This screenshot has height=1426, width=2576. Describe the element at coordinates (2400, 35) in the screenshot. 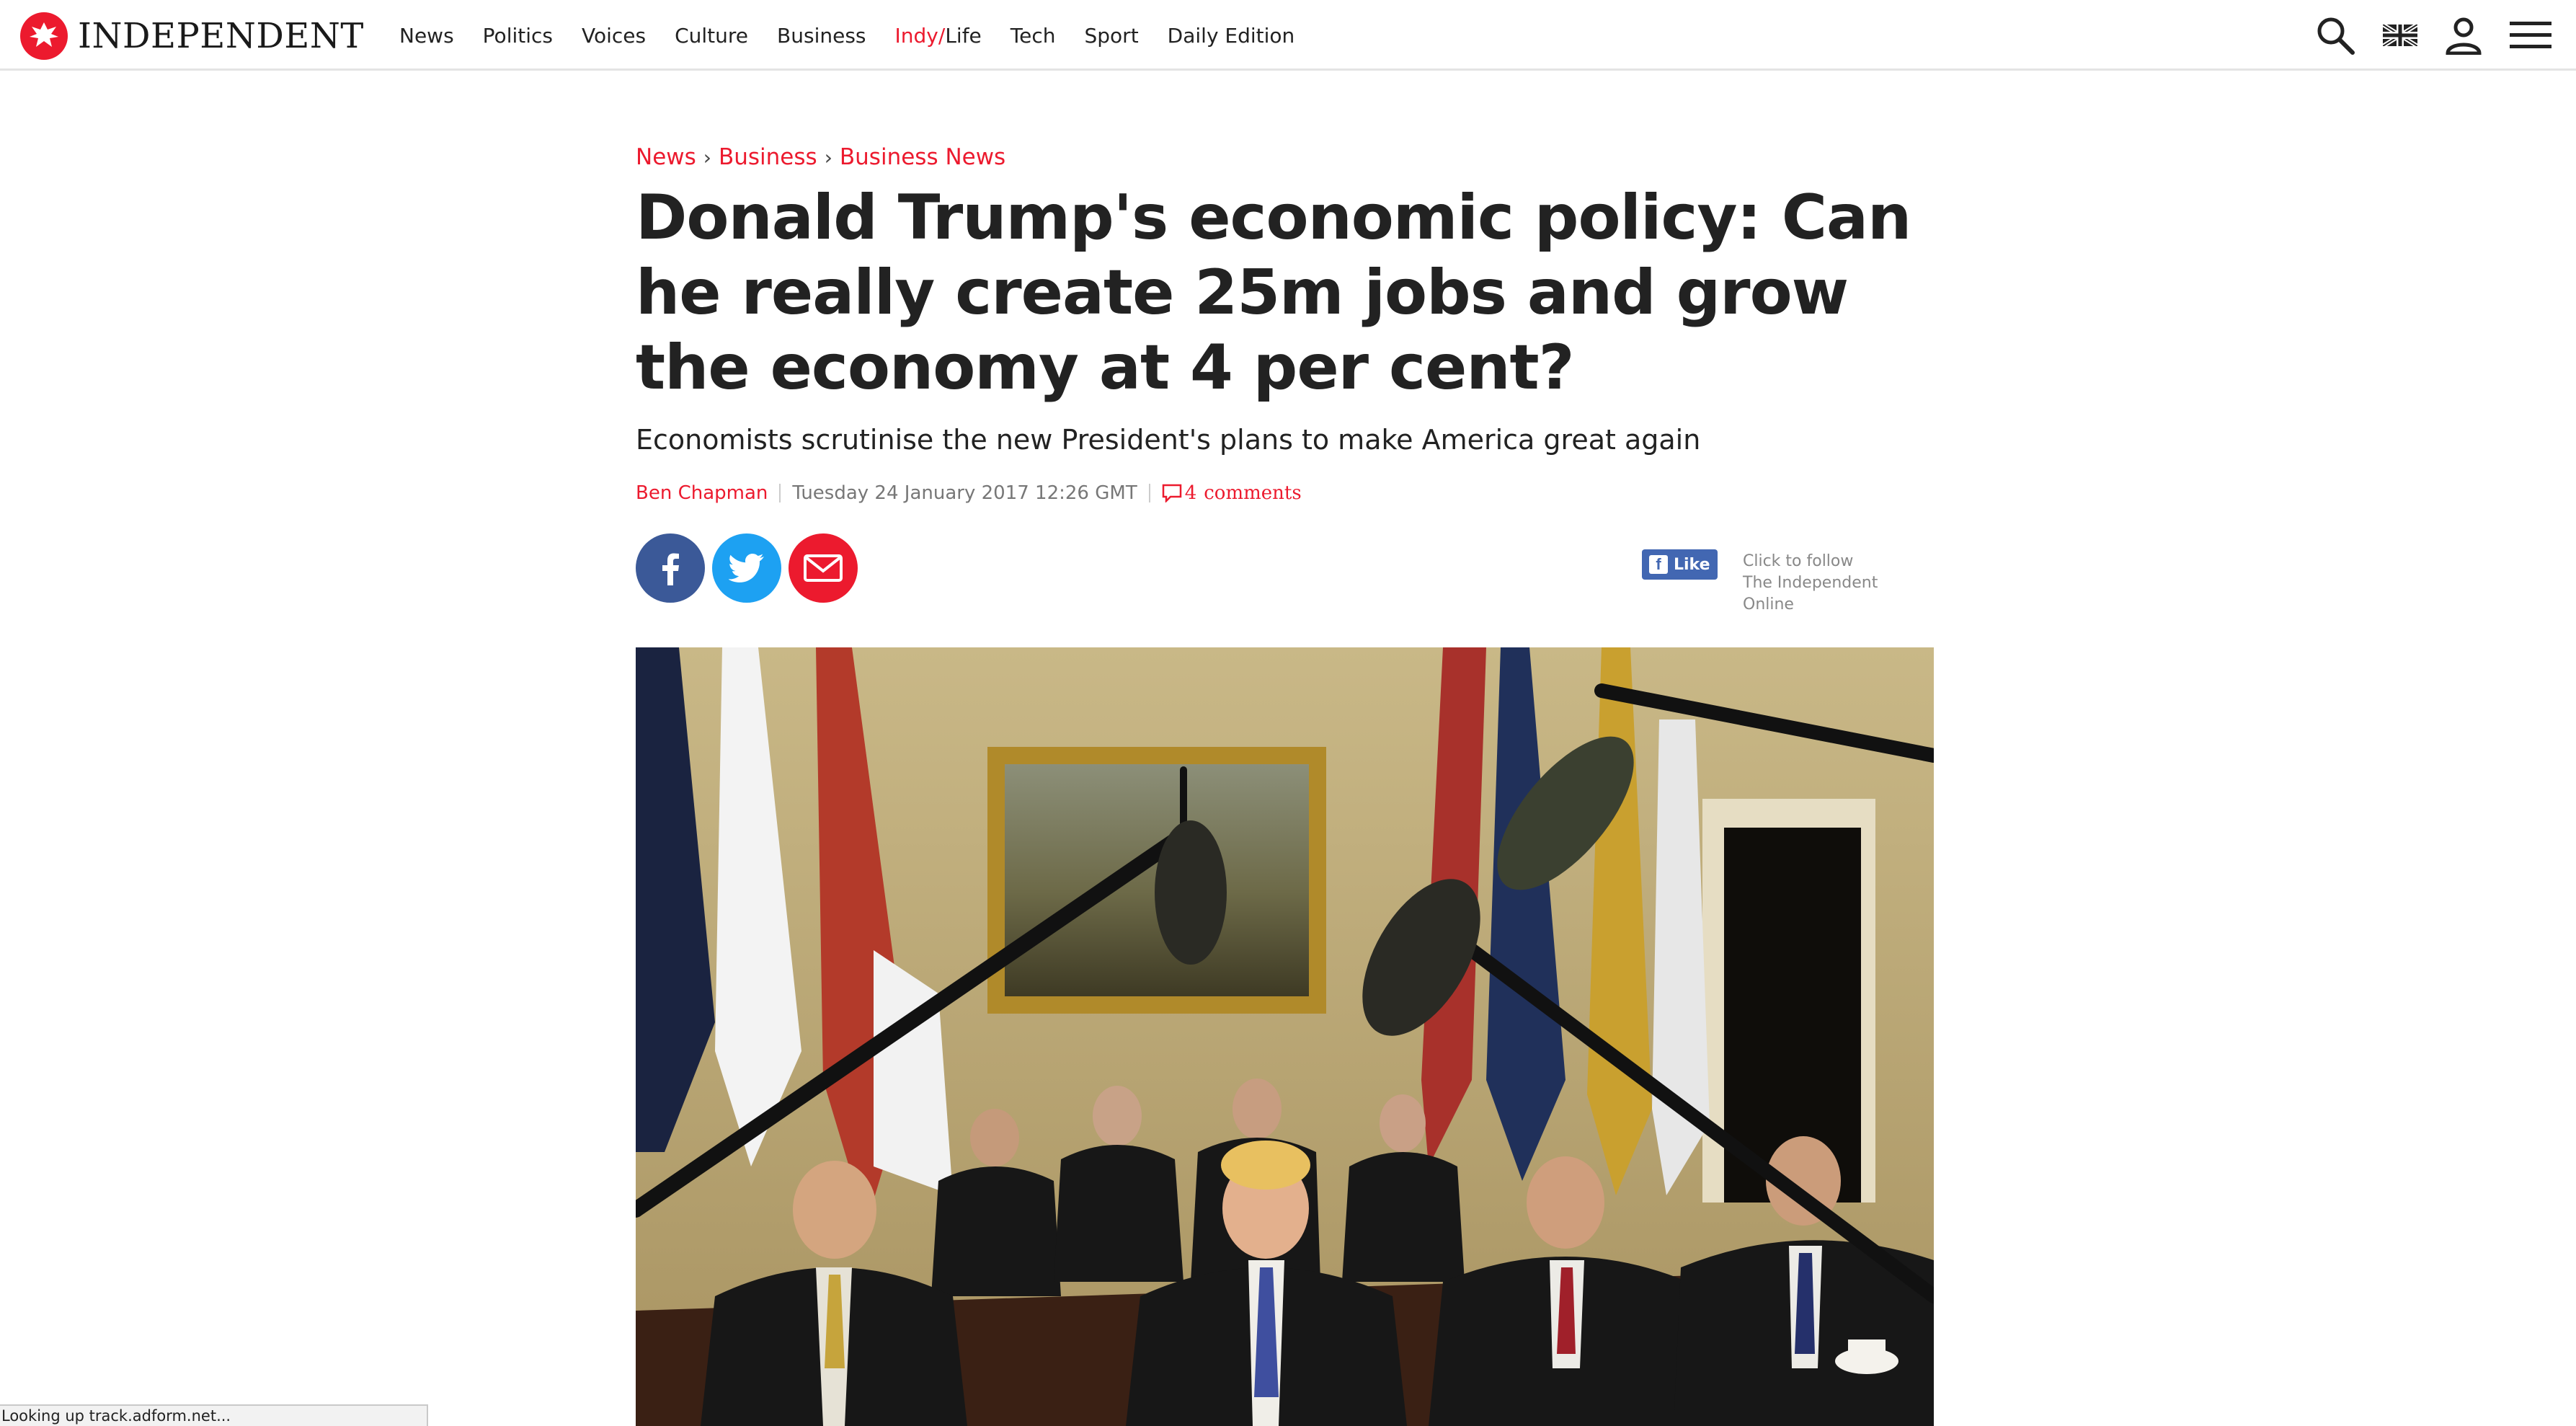

I see `uk-flag-icon` at that location.